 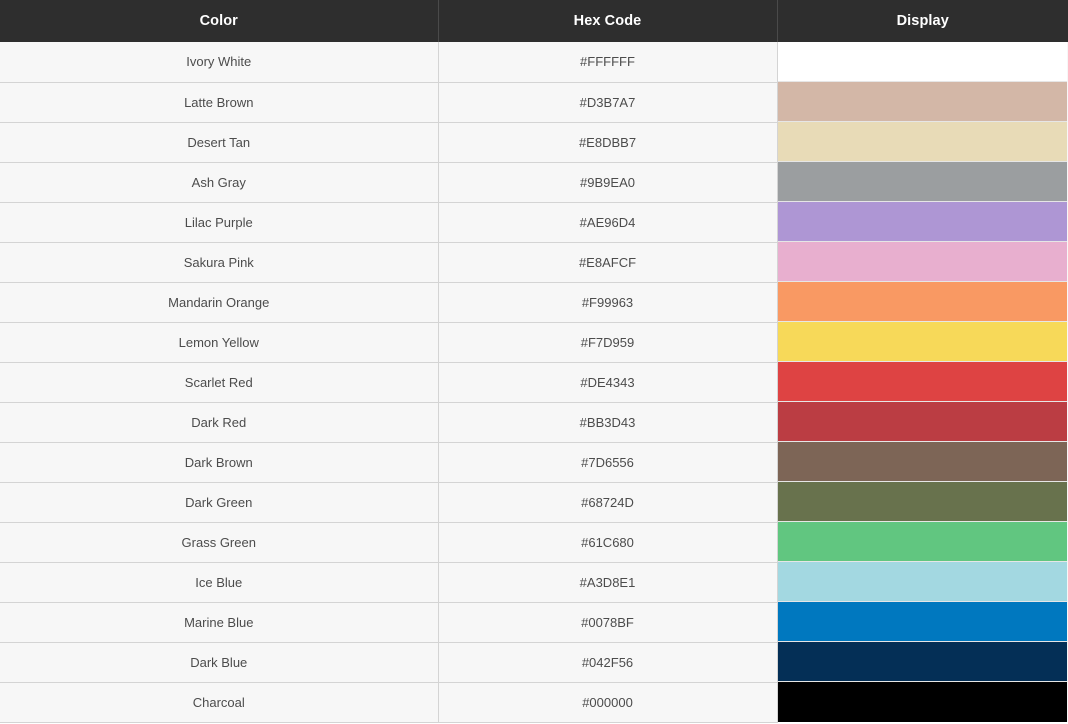 I want to click on table-row: Dark Blue #042F56, so click(x=534, y=662).